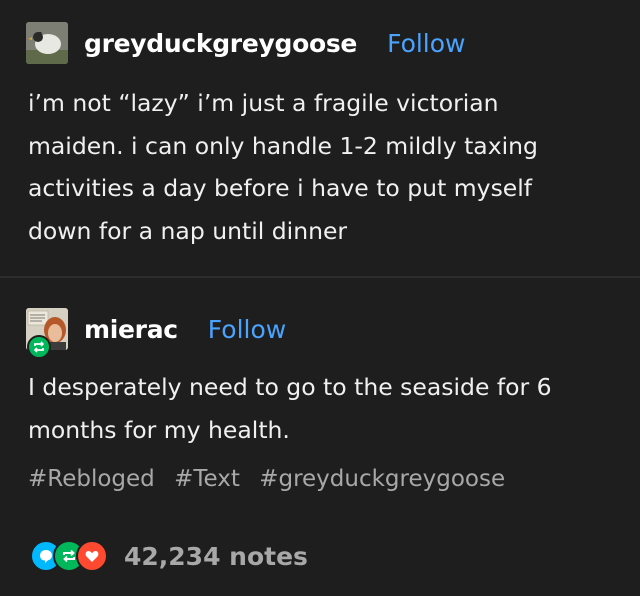  I want to click on text-line: down for a nap until dinner, so click(188, 230).